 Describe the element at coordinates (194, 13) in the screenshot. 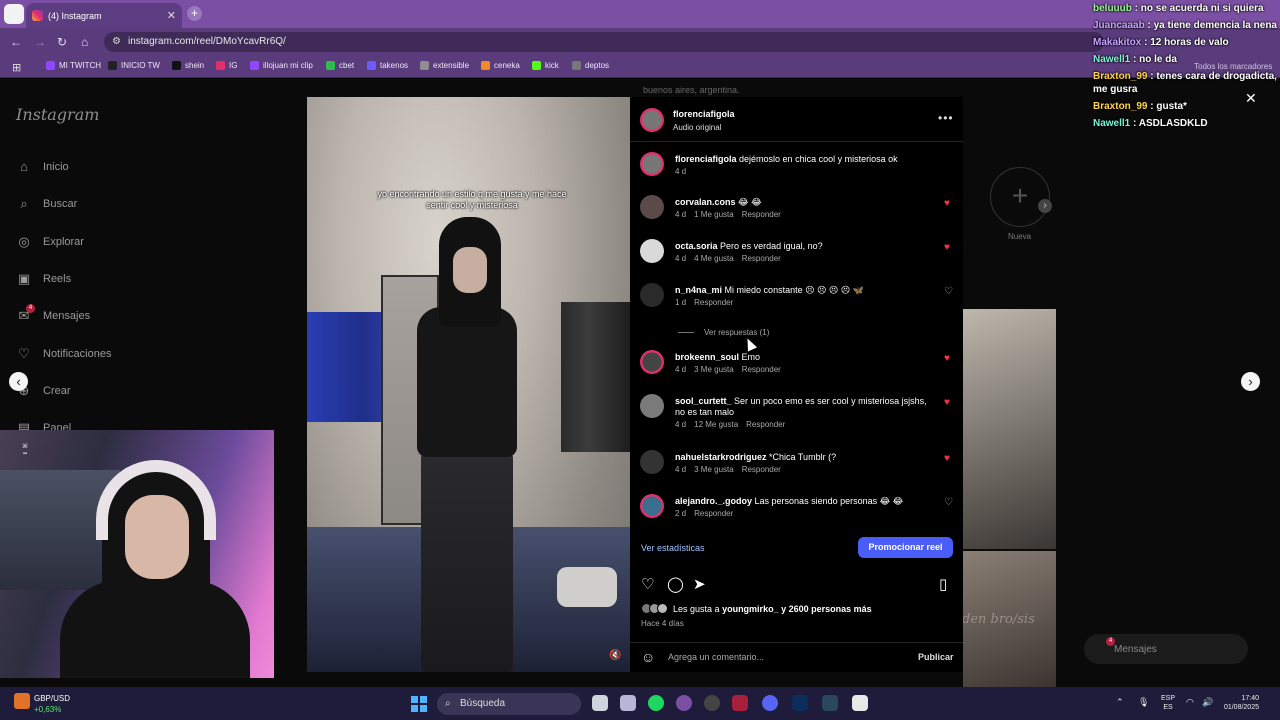

I see `new-tab-button: +` at that location.